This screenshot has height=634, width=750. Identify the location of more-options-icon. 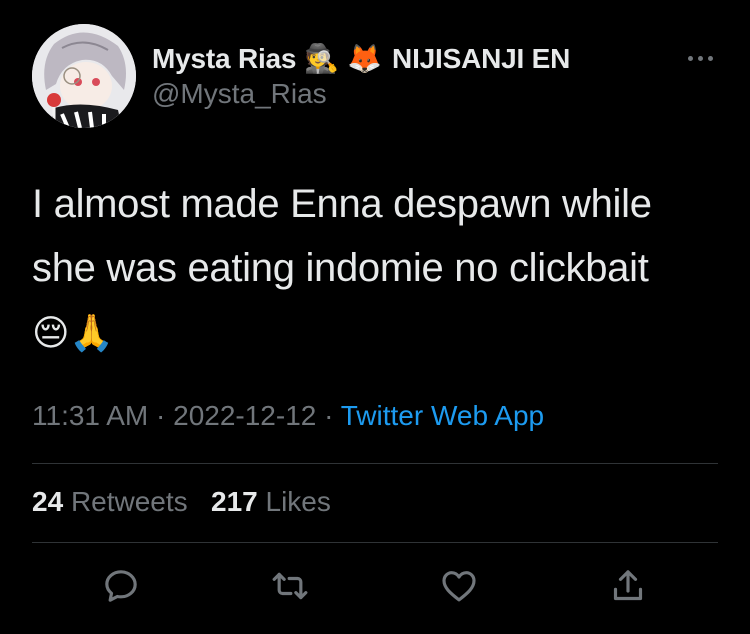
(700, 58).